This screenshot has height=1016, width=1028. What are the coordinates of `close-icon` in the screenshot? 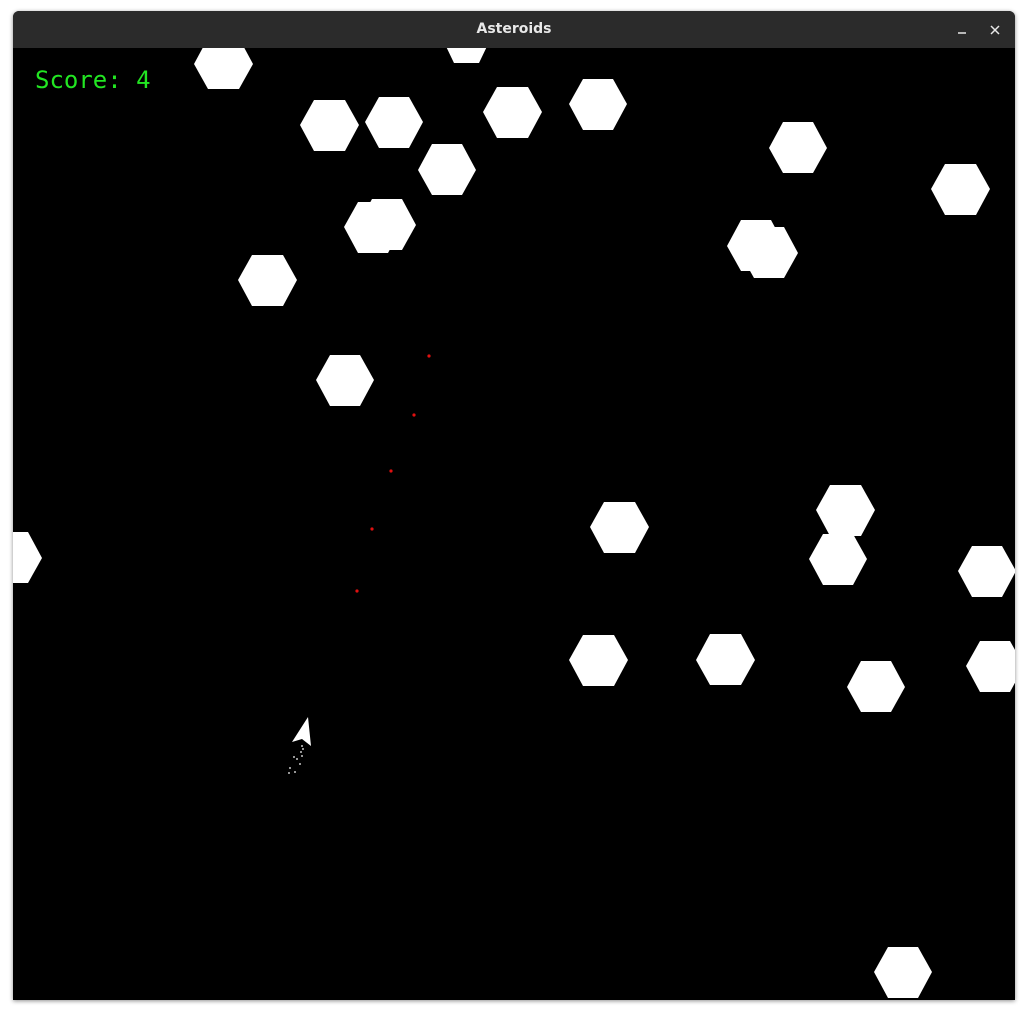 It's located at (995, 30).